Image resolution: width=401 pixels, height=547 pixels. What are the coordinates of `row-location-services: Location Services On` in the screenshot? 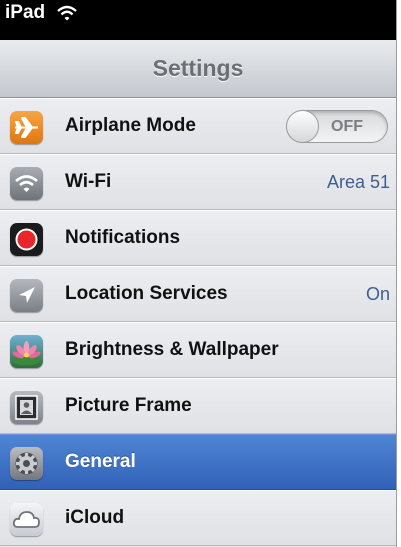 It's located at (198, 294).